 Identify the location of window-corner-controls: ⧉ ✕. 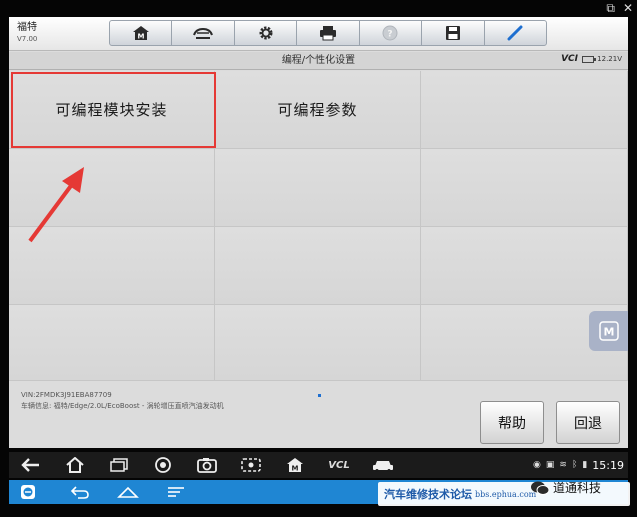
(619, 8).